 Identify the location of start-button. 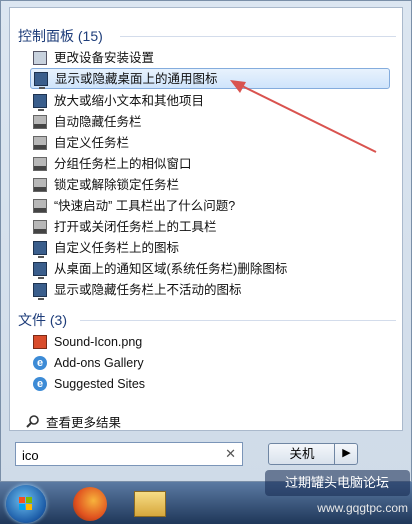
(26, 504).